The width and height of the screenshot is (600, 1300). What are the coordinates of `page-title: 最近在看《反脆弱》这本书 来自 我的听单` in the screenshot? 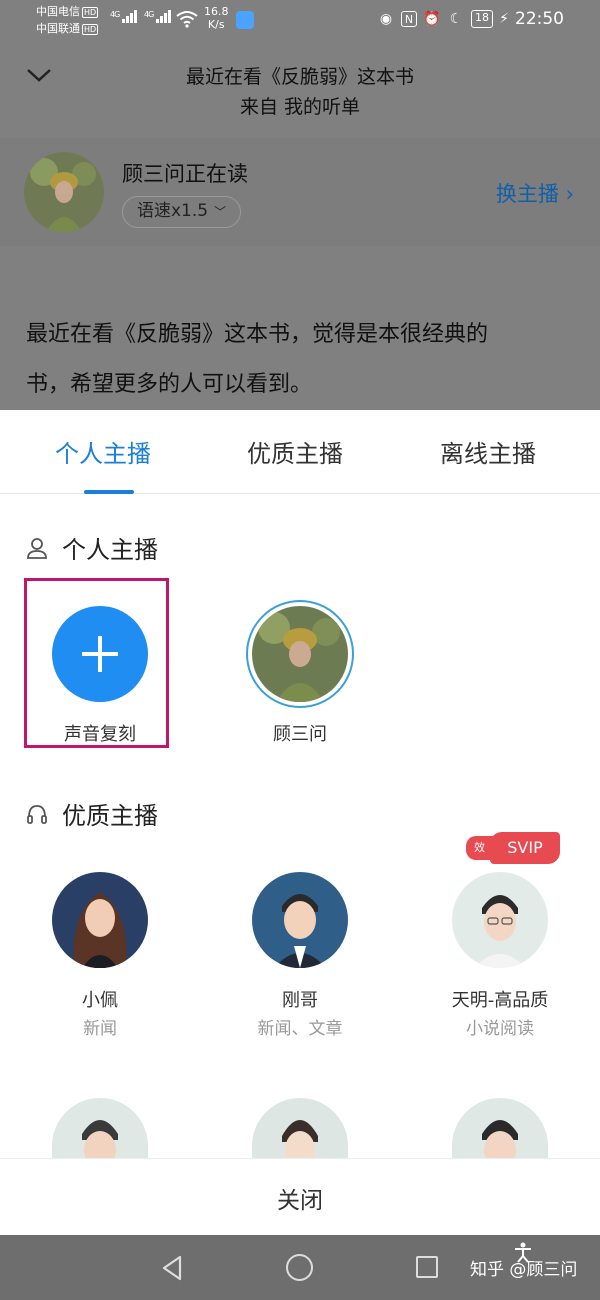 It's located at (299, 92).